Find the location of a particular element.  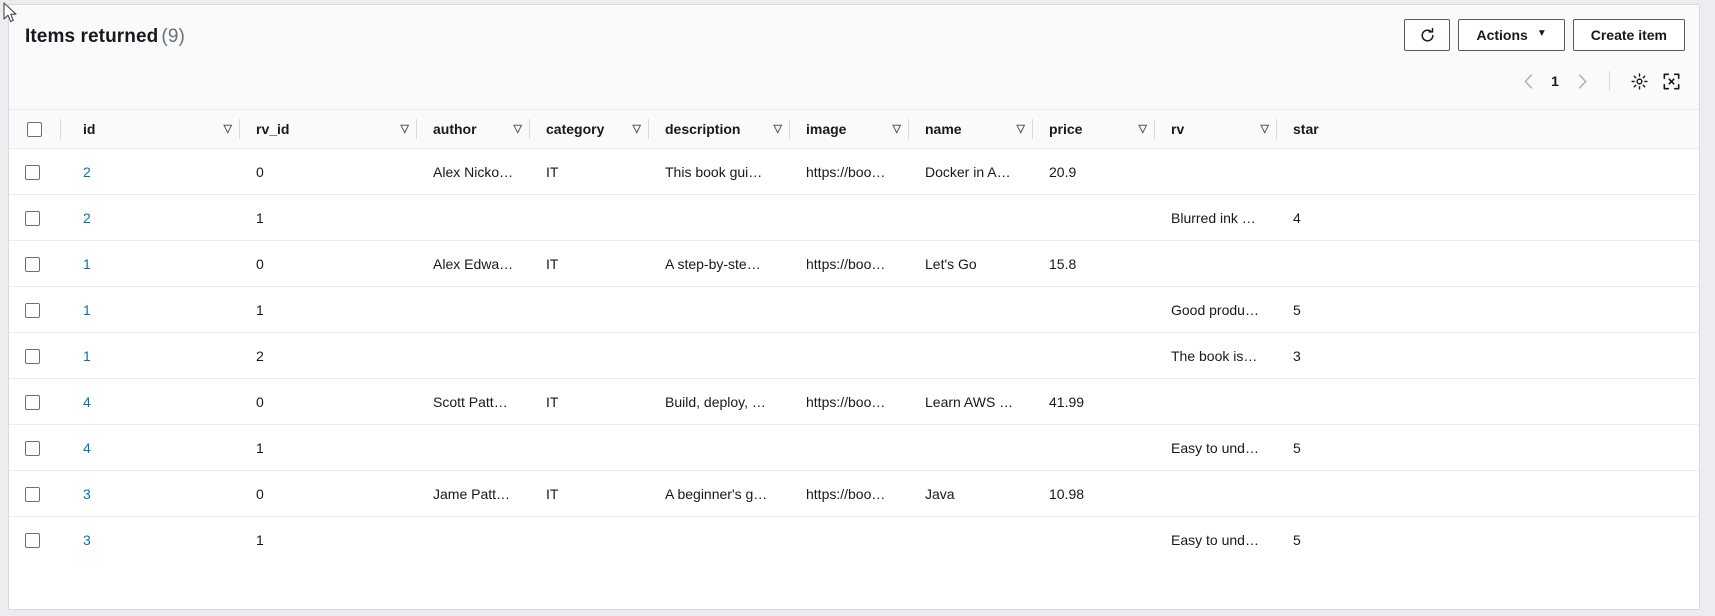

sort-icon-name: ▽ is located at coordinates (1021, 129).